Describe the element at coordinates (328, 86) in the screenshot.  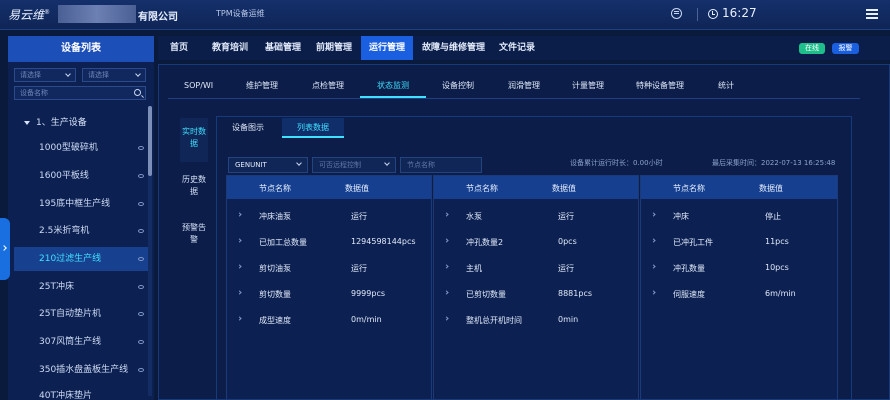
I see `tab-inspection: 点检管理` at that location.